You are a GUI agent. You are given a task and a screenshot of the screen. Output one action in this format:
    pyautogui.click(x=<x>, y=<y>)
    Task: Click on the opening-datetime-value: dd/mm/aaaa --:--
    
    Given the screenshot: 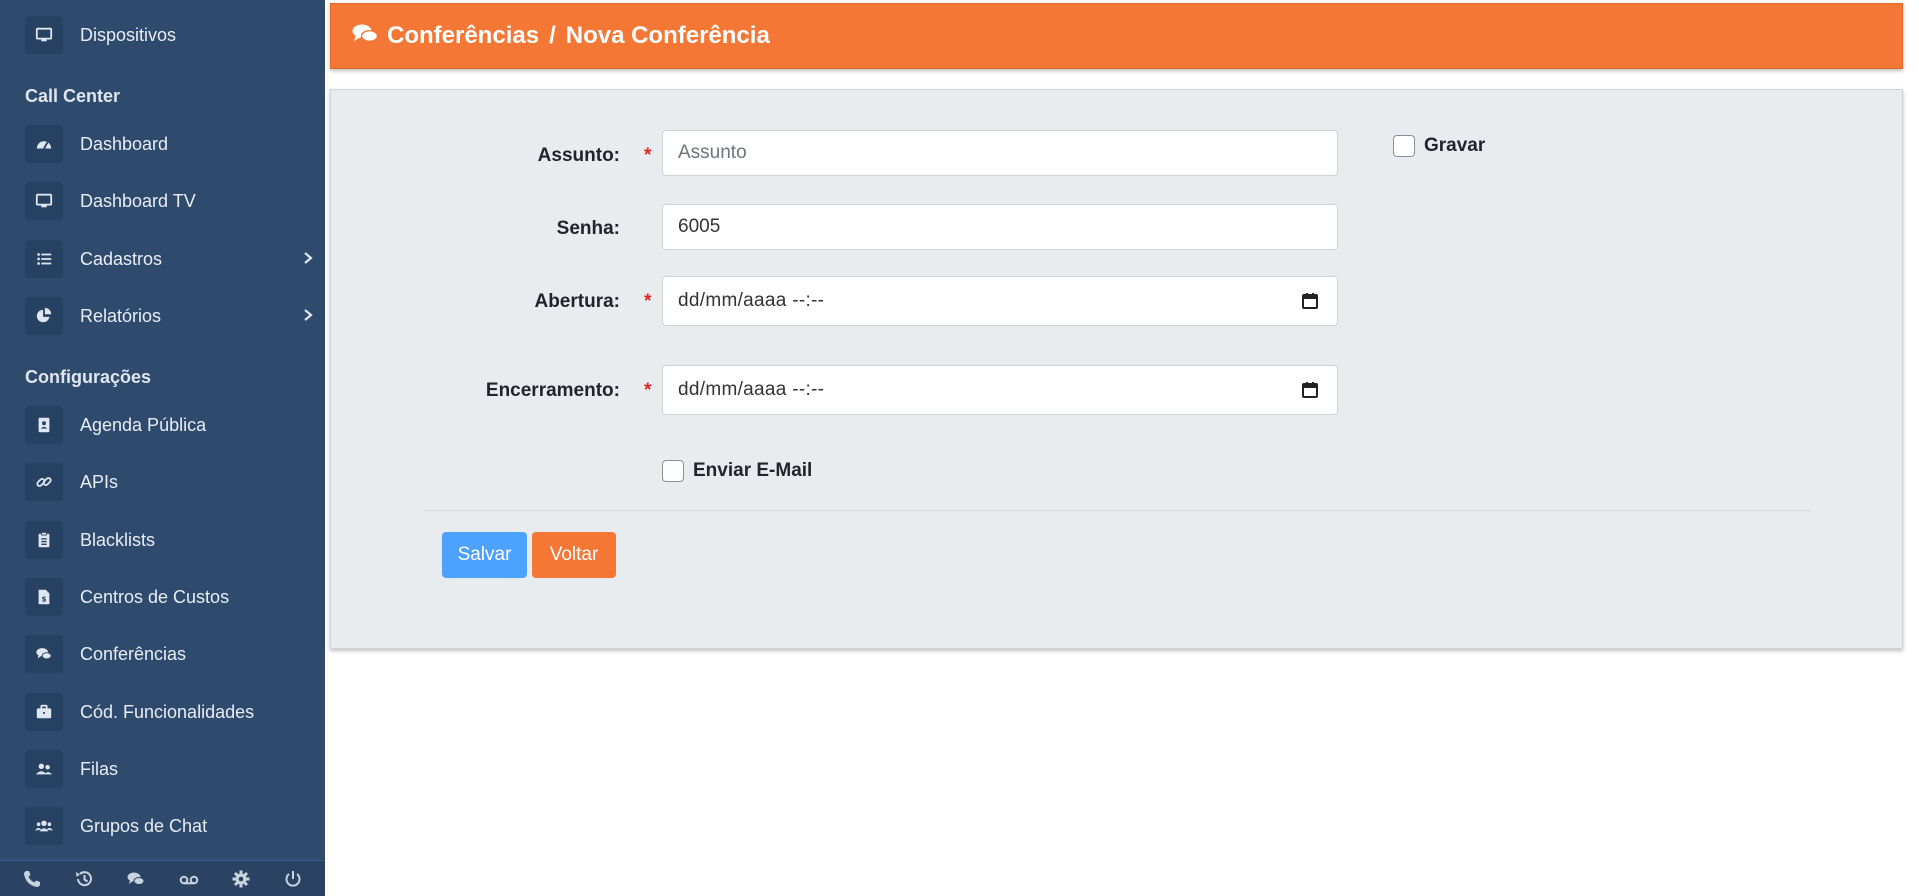 What is the action you would take?
    pyautogui.click(x=751, y=300)
    